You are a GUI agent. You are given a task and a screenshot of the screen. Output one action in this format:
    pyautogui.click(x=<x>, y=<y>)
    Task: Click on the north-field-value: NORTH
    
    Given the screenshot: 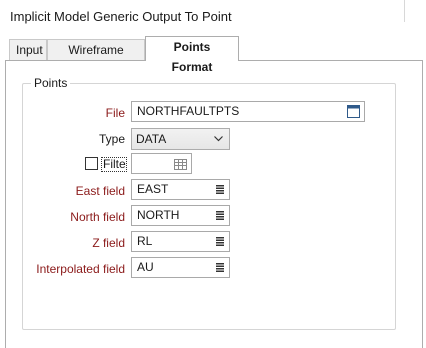 What is the action you would take?
    pyautogui.click(x=158, y=215)
    